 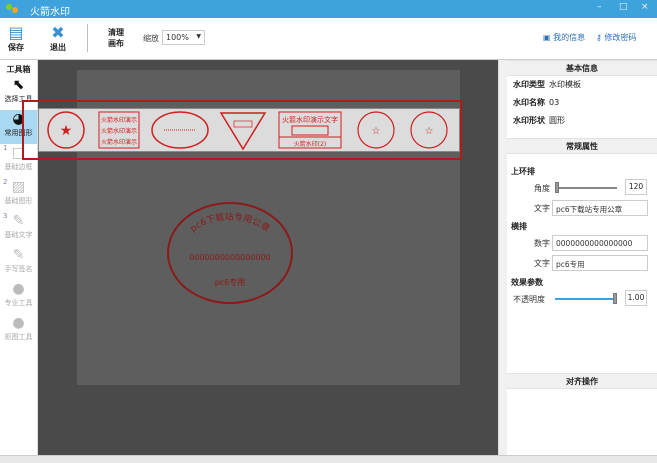 What do you see at coordinates (230, 223) in the screenshot?
I see `stamp-arc-text: pc6下载站专用公章` at bounding box center [230, 223].